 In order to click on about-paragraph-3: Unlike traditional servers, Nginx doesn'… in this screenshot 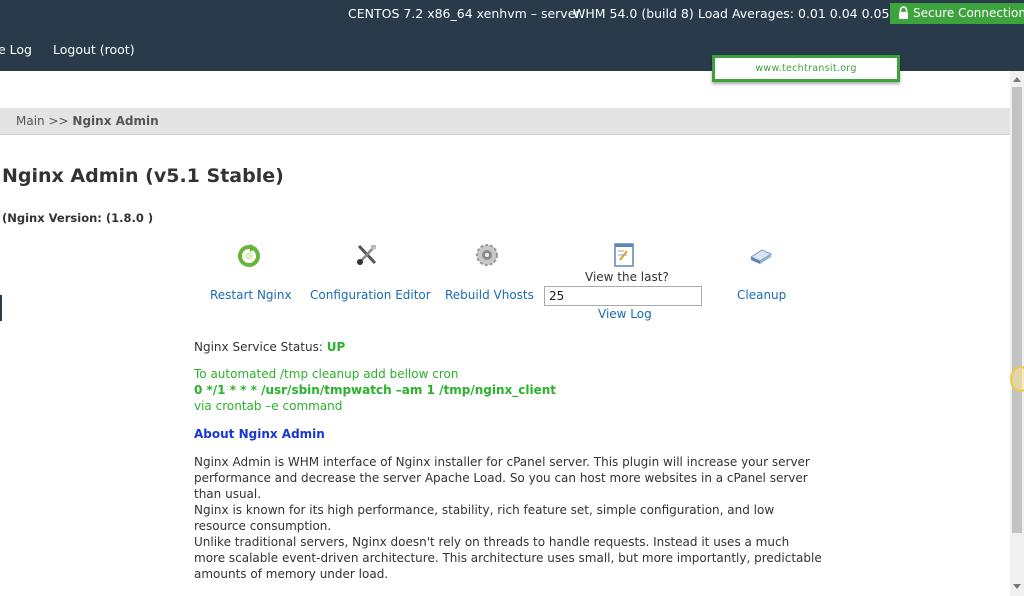, I will do `click(508, 558)`.